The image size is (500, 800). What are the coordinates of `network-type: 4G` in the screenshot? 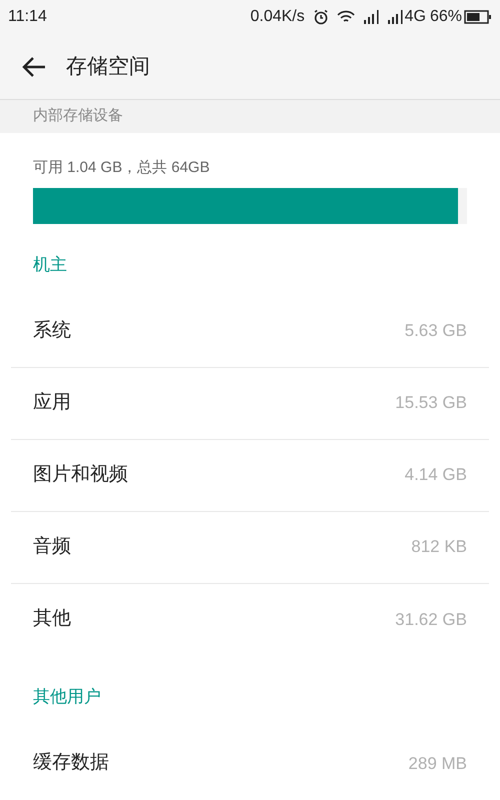 It's located at (415, 17).